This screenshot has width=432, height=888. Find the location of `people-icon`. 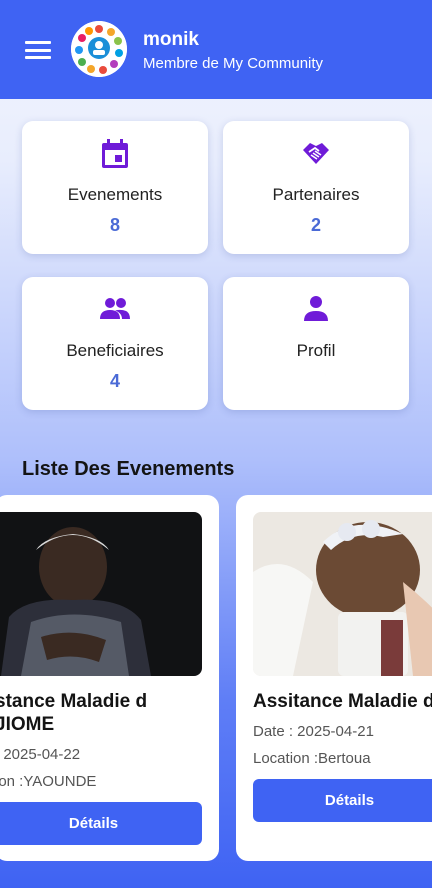

people-icon is located at coordinates (115, 310).